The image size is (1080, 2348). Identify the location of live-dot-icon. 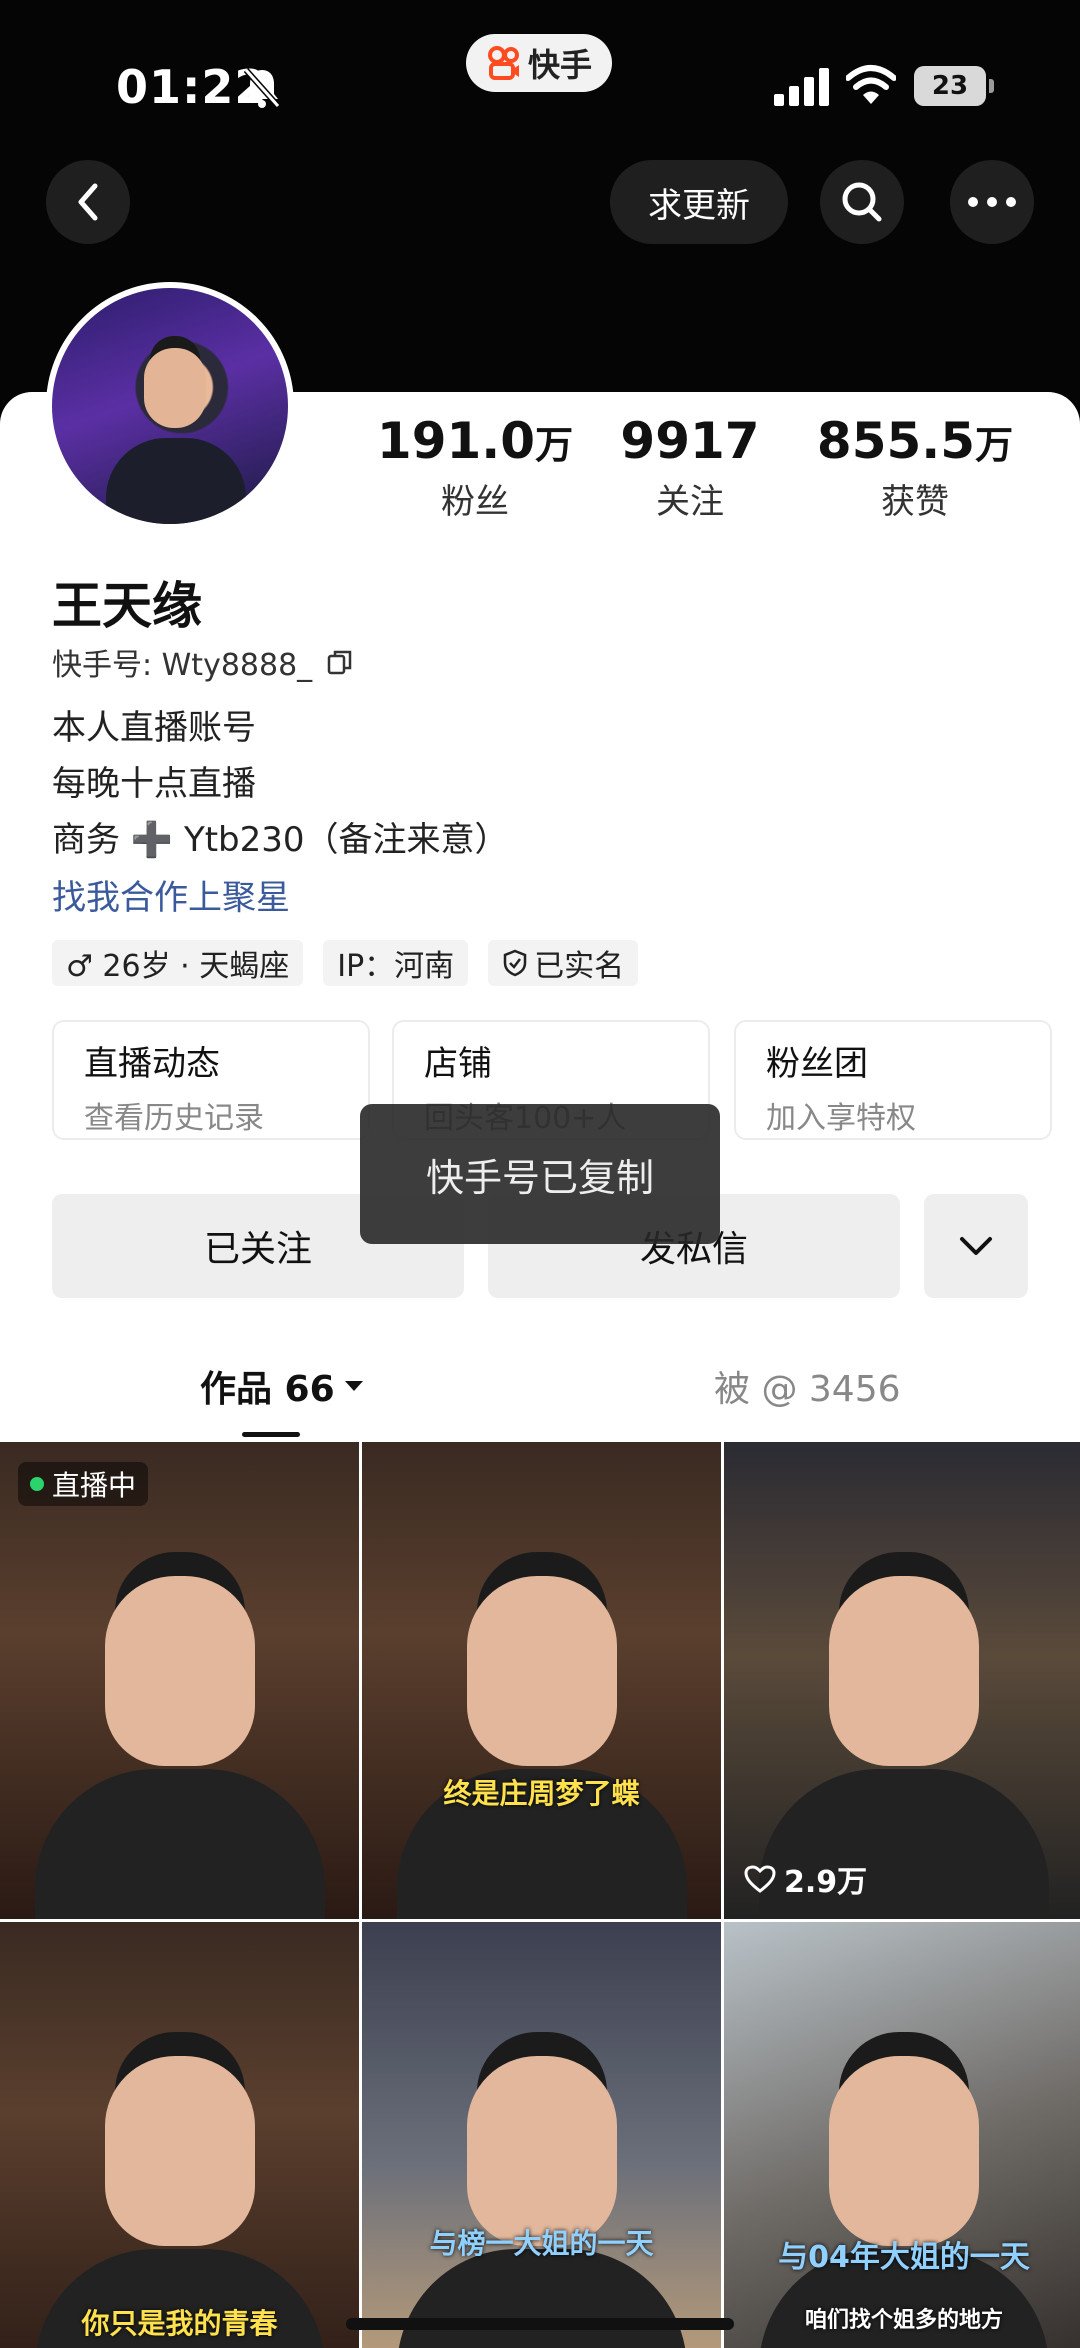
(37, 1484).